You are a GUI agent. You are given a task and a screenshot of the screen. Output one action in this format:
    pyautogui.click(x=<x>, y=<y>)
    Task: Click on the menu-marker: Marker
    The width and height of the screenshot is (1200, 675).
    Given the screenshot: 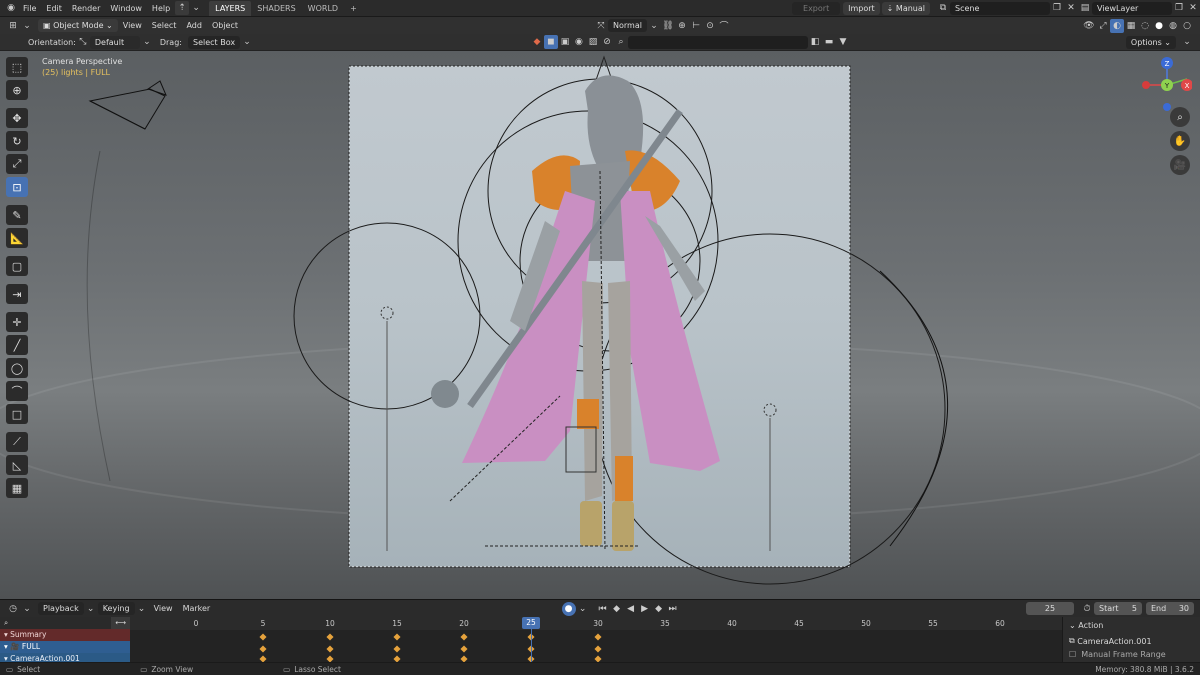 What is the action you would take?
    pyautogui.click(x=197, y=608)
    